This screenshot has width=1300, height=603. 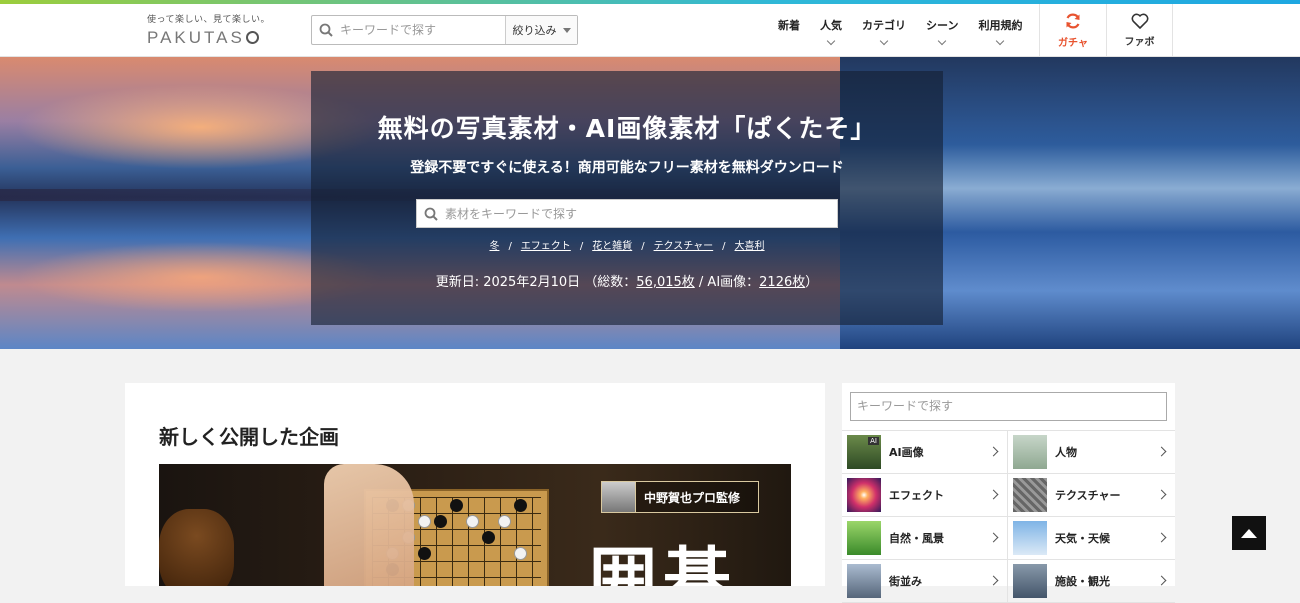 I want to click on ai-count-link: 2126枚, so click(x=782, y=282).